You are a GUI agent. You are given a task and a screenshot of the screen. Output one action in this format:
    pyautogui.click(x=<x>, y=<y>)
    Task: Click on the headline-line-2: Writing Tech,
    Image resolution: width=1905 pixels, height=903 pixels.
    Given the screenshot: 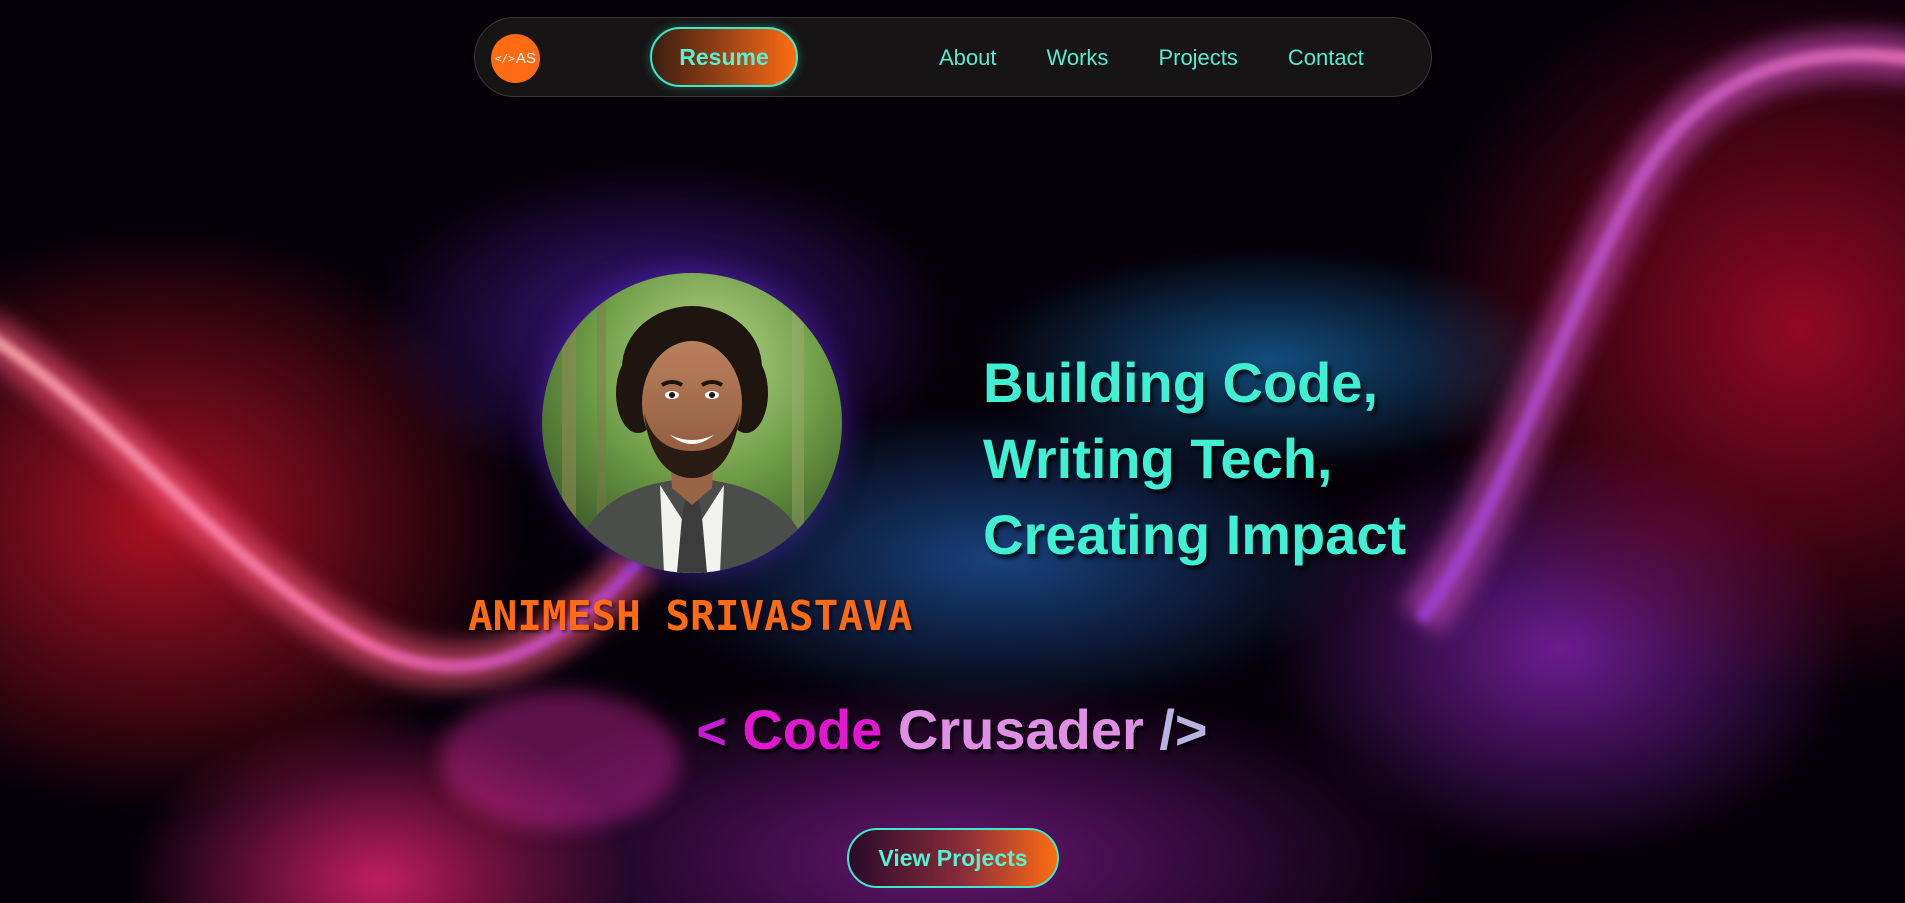 What is the action you would take?
    pyautogui.click(x=1158, y=458)
    